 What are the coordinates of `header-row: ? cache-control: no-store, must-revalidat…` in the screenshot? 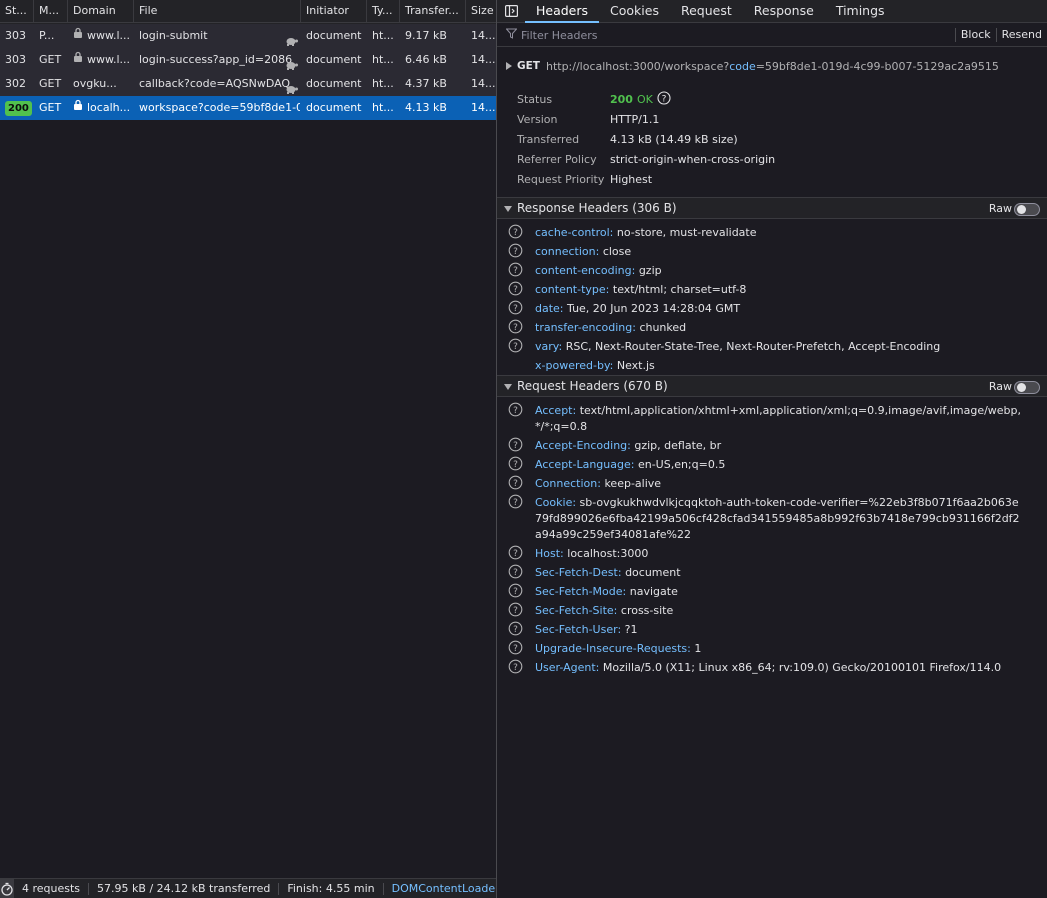 It's located at (772, 231).